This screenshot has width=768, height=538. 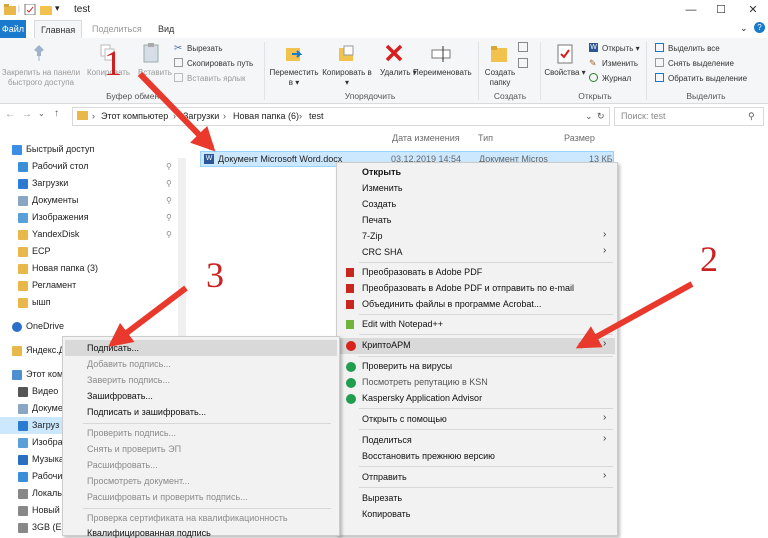 I want to click on annotation-number-3: 3, so click(x=215, y=275).